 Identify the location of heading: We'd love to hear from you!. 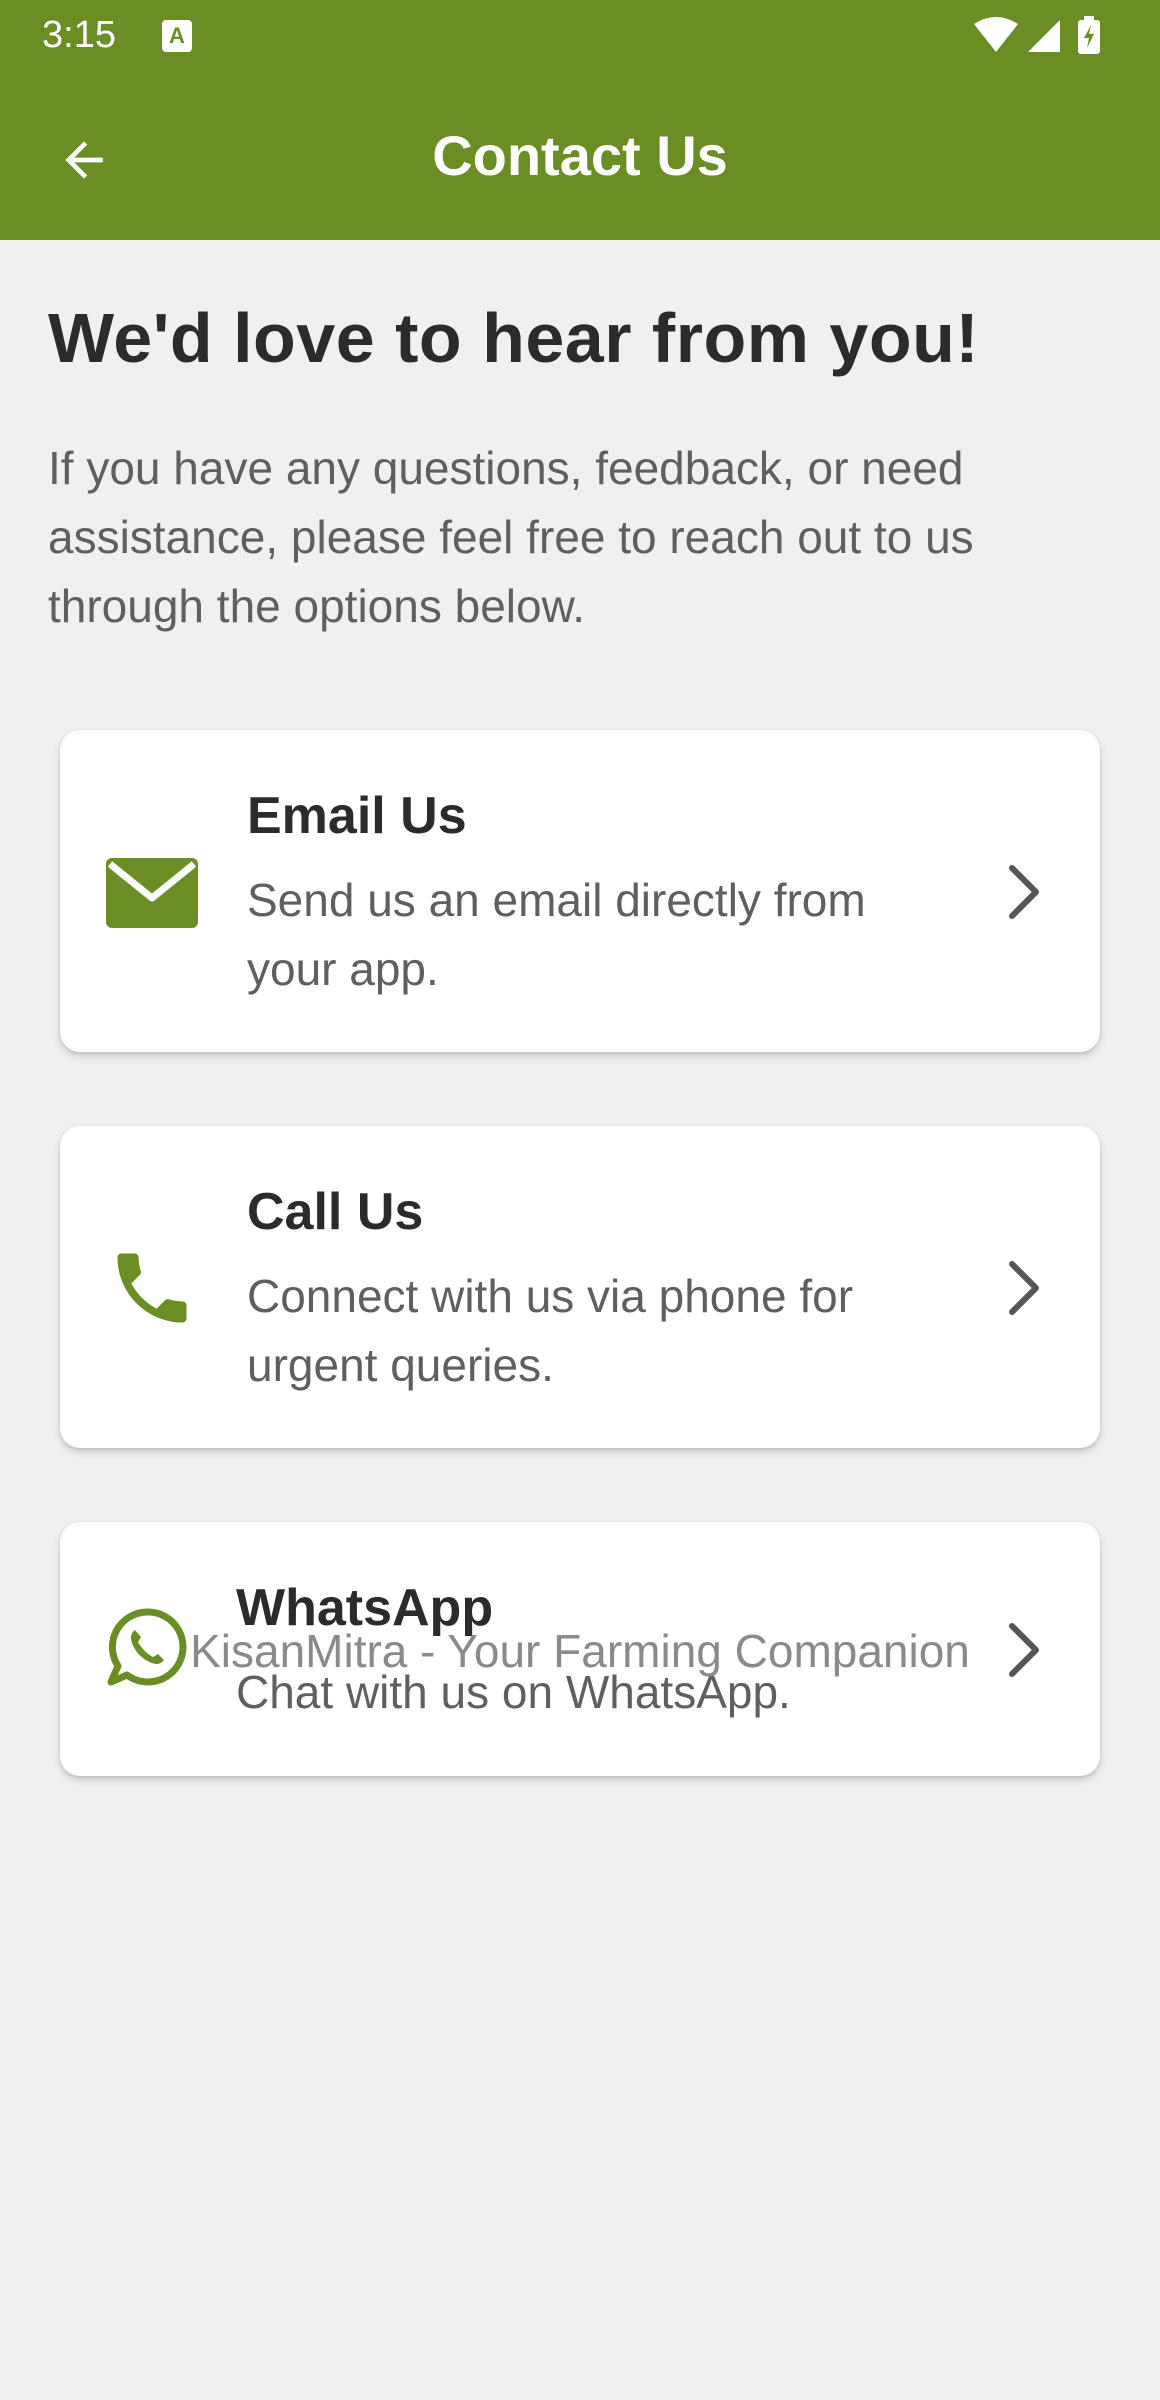
(514, 338).